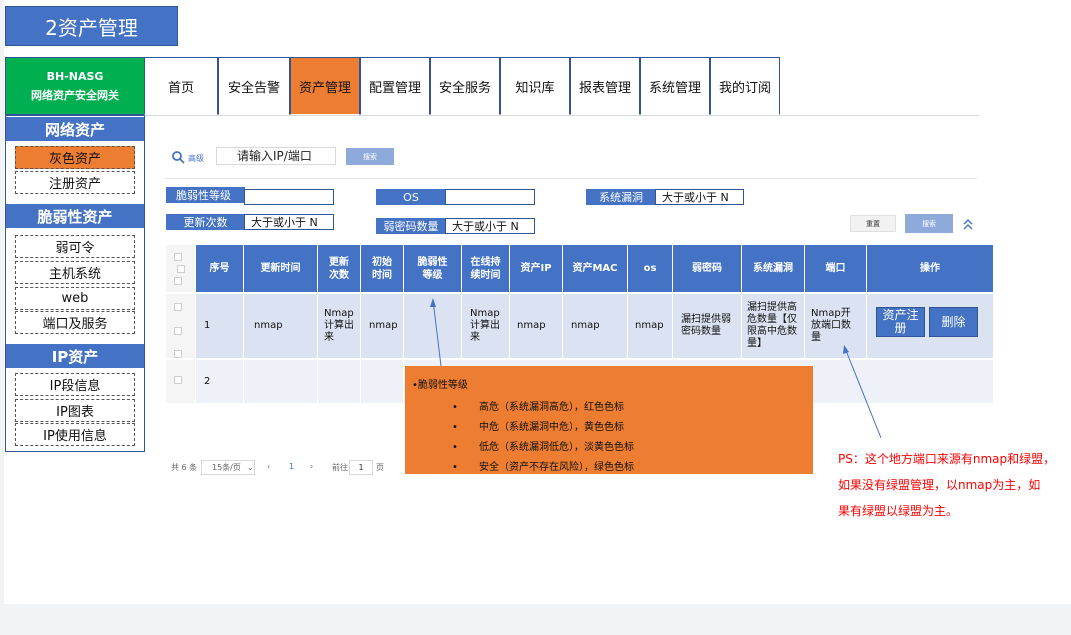  What do you see at coordinates (268, 466) in the screenshot?
I see `prev-page-icon: ‹` at bounding box center [268, 466].